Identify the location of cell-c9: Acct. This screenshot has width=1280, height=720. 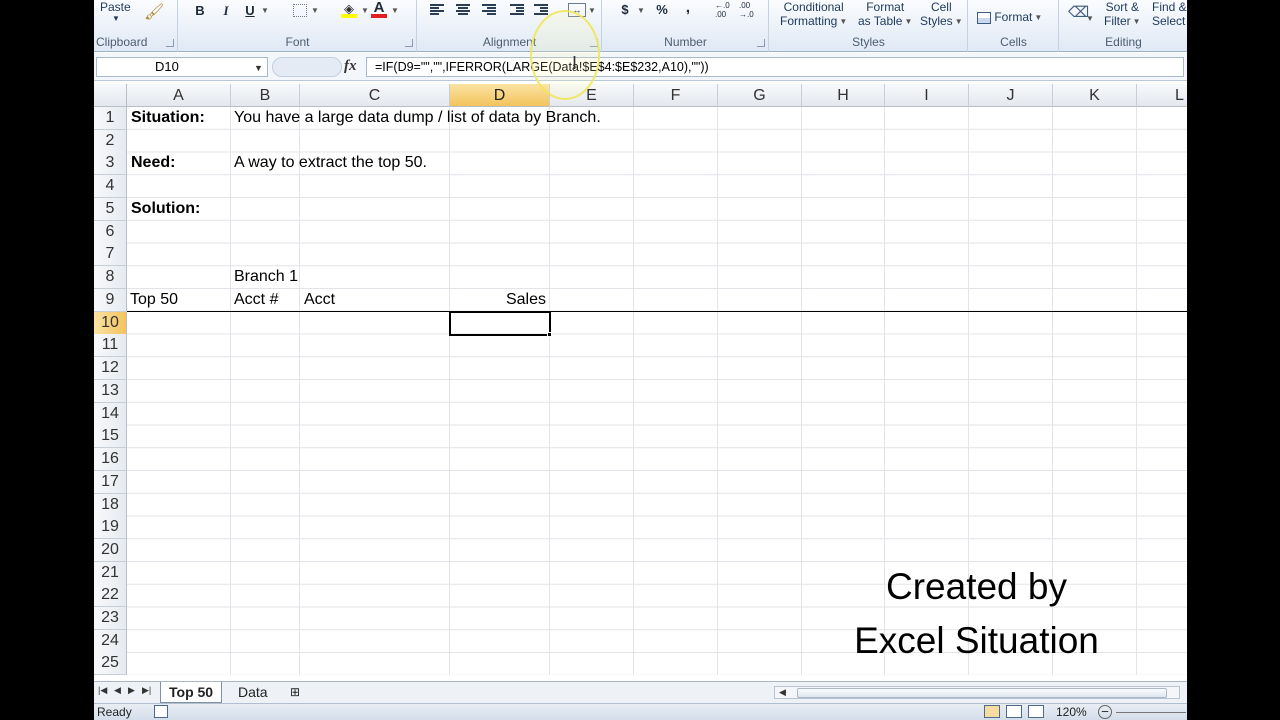
(319, 300).